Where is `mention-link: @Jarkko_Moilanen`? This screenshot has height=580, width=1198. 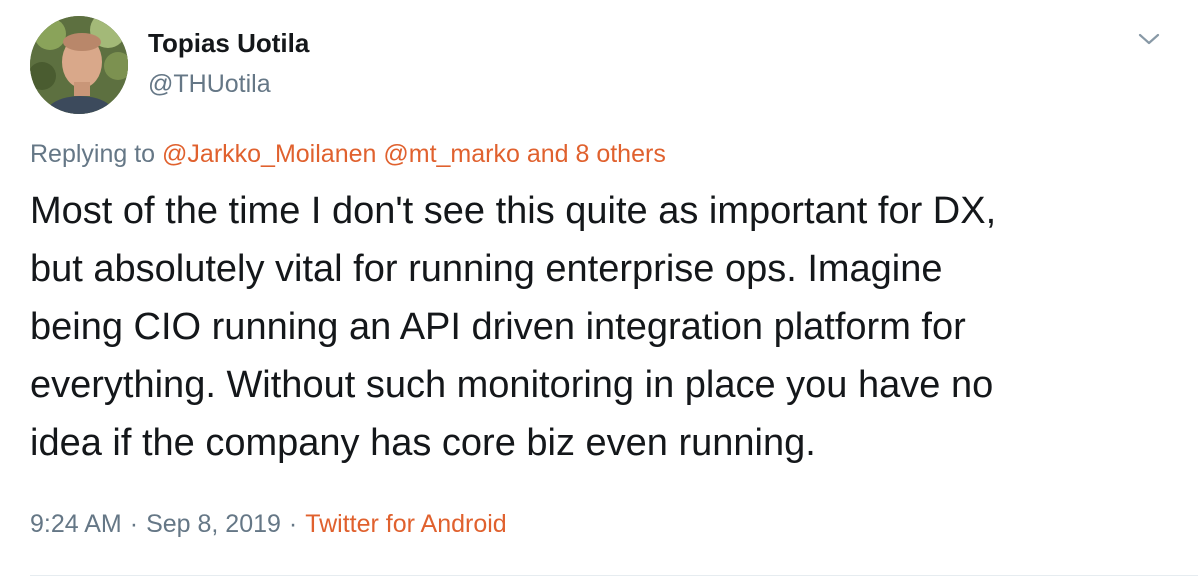
mention-link: @Jarkko_Moilanen is located at coordinates (269, 154).